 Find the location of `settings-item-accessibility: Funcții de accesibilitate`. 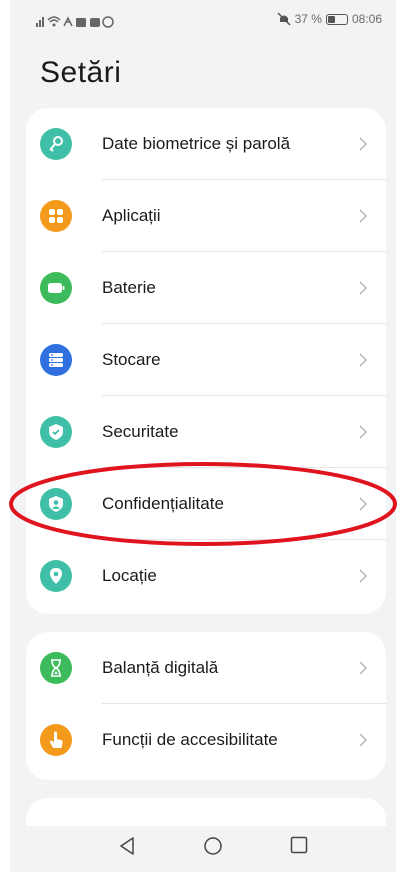

settings-item-accessibility: Funcții de accesibilitate is located at coordinates (206, 740).